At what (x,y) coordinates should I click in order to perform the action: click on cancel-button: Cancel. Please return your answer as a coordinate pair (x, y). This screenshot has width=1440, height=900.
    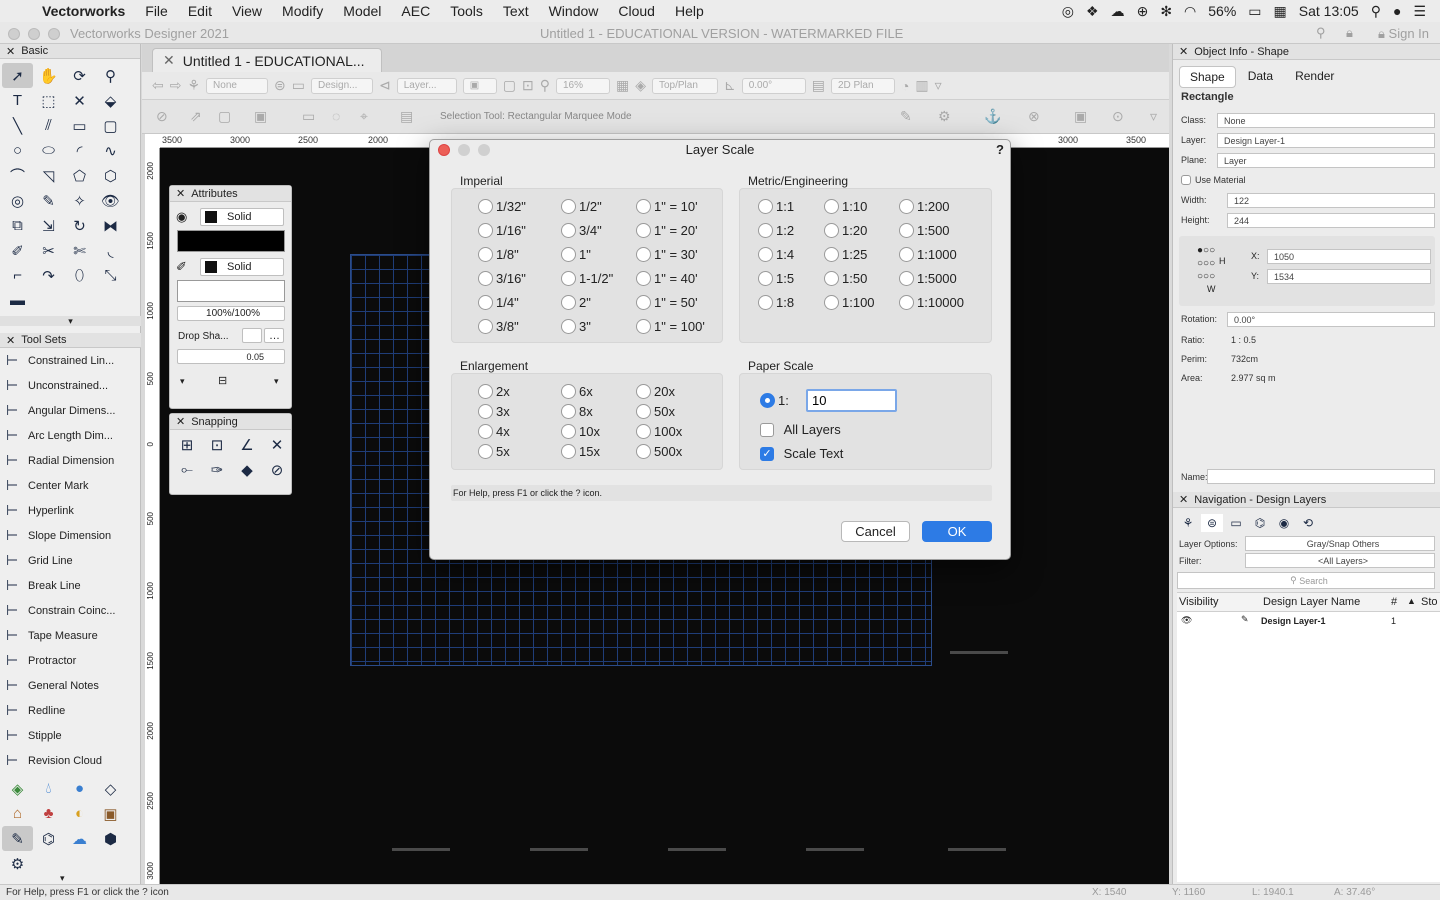
    Looking at the image, I should click on (875, 531).